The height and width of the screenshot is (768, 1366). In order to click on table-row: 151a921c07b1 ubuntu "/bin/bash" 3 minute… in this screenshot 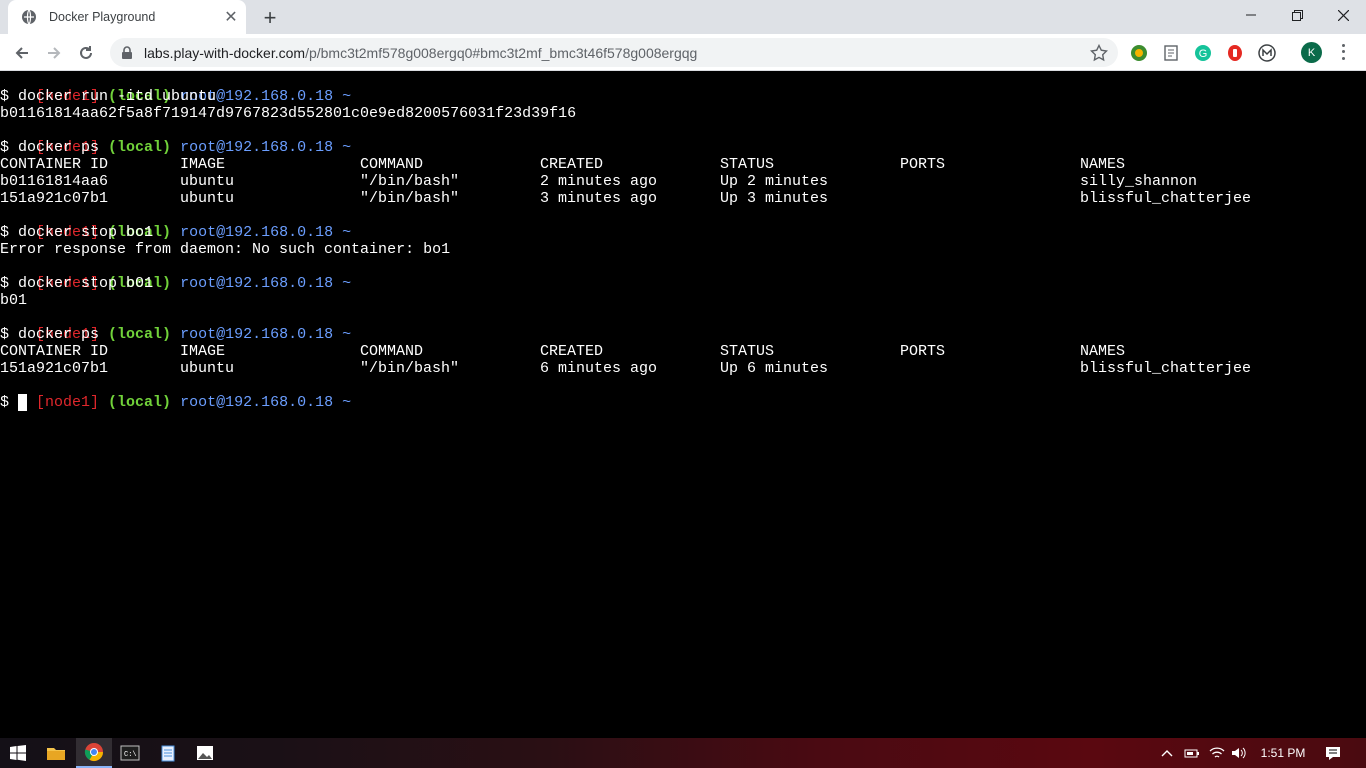, I will do `click(683, 198)`.